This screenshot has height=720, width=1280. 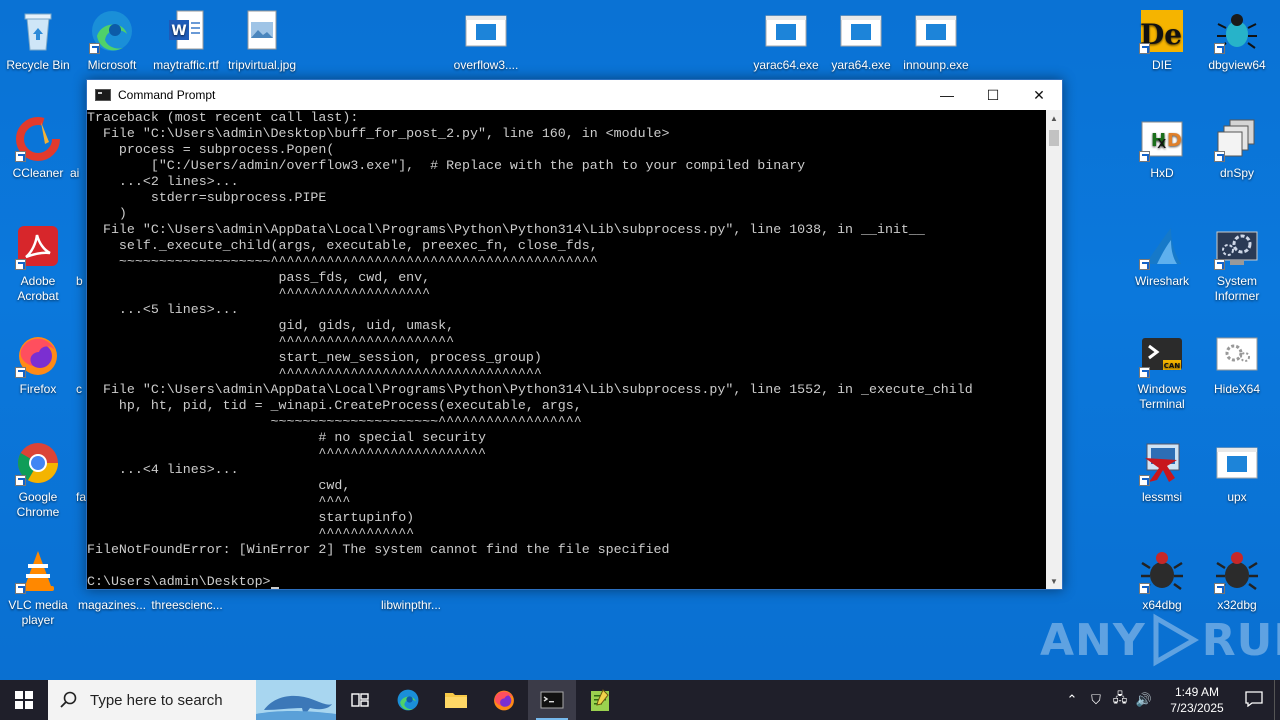 What do you see at coordinates (1144, 700) in the screenshot?
I see `volume-icon: 🔊` at bounding box center [1144, 700].